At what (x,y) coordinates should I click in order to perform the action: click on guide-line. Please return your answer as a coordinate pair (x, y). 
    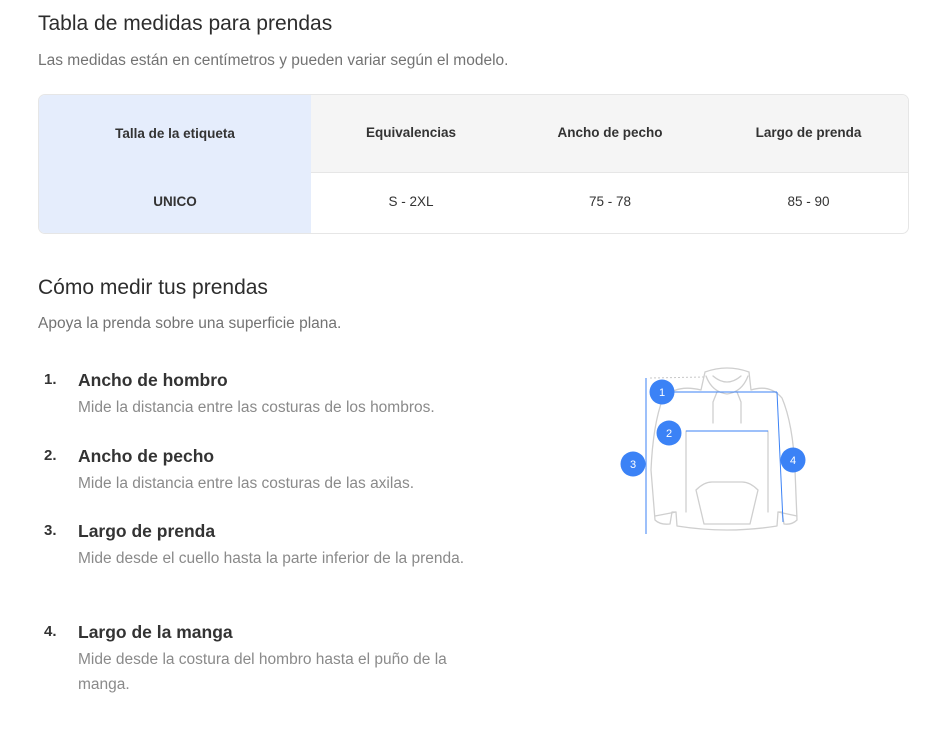
    Looking at the image, I should click on (677, 377).